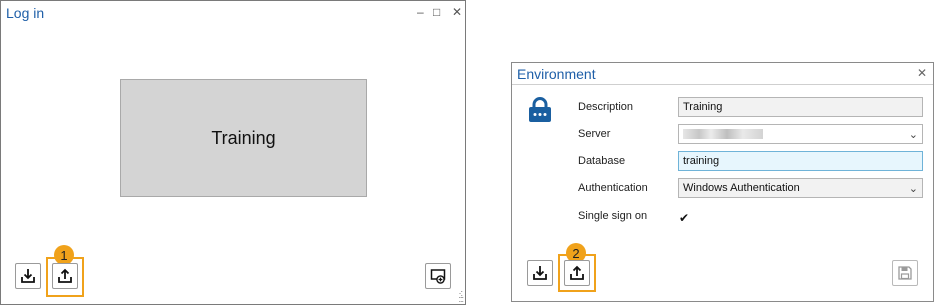 This screenshot has height=307, width=938. I want to click on description-label: Description, so click(606, 107).